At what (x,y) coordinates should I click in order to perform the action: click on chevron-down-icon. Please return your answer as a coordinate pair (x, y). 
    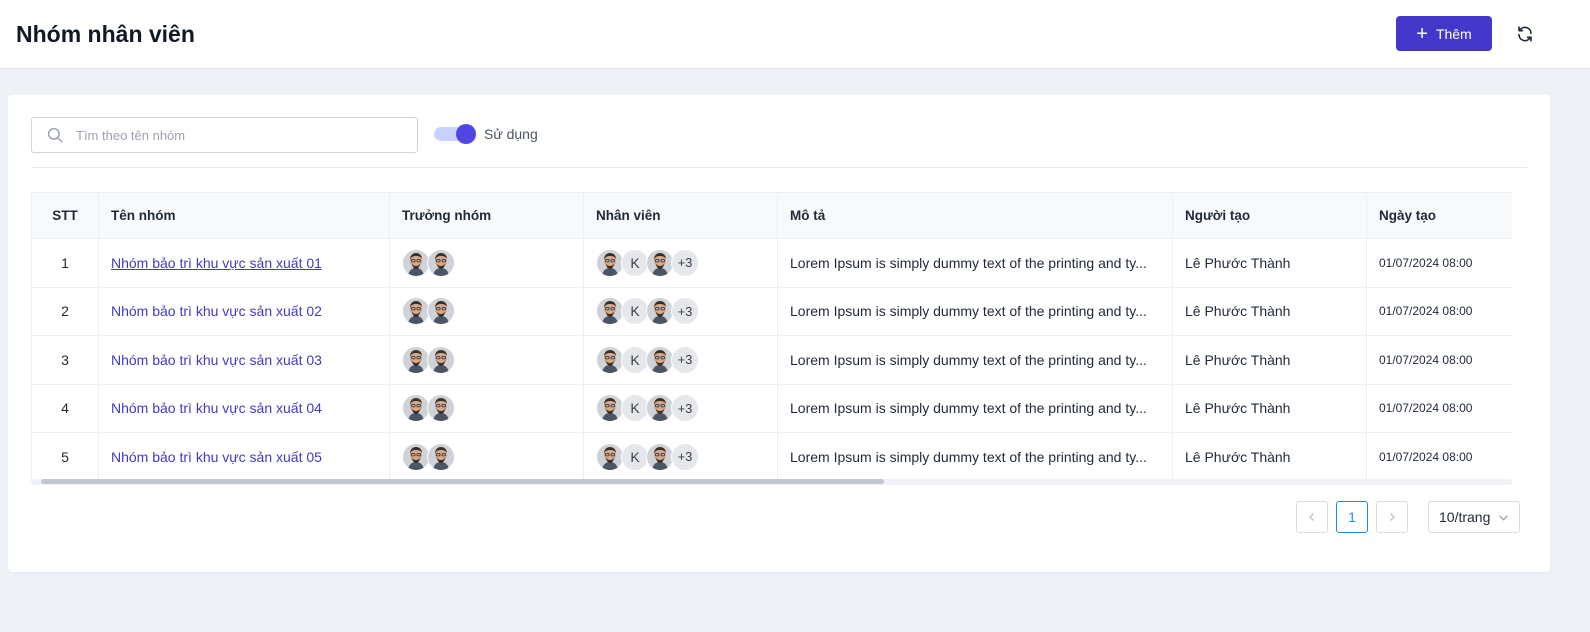
    Looking at the image, I should click on (1503, 517).